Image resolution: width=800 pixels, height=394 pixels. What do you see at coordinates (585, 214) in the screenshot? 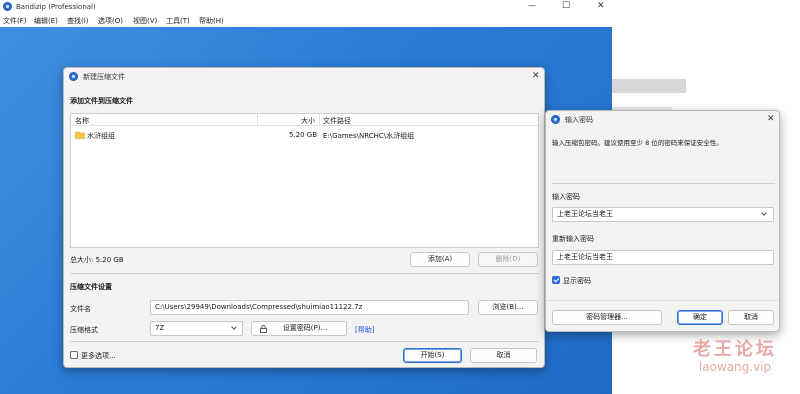
I see `password-value: 上老王论坛当老王` at bounding box center [585, 214].